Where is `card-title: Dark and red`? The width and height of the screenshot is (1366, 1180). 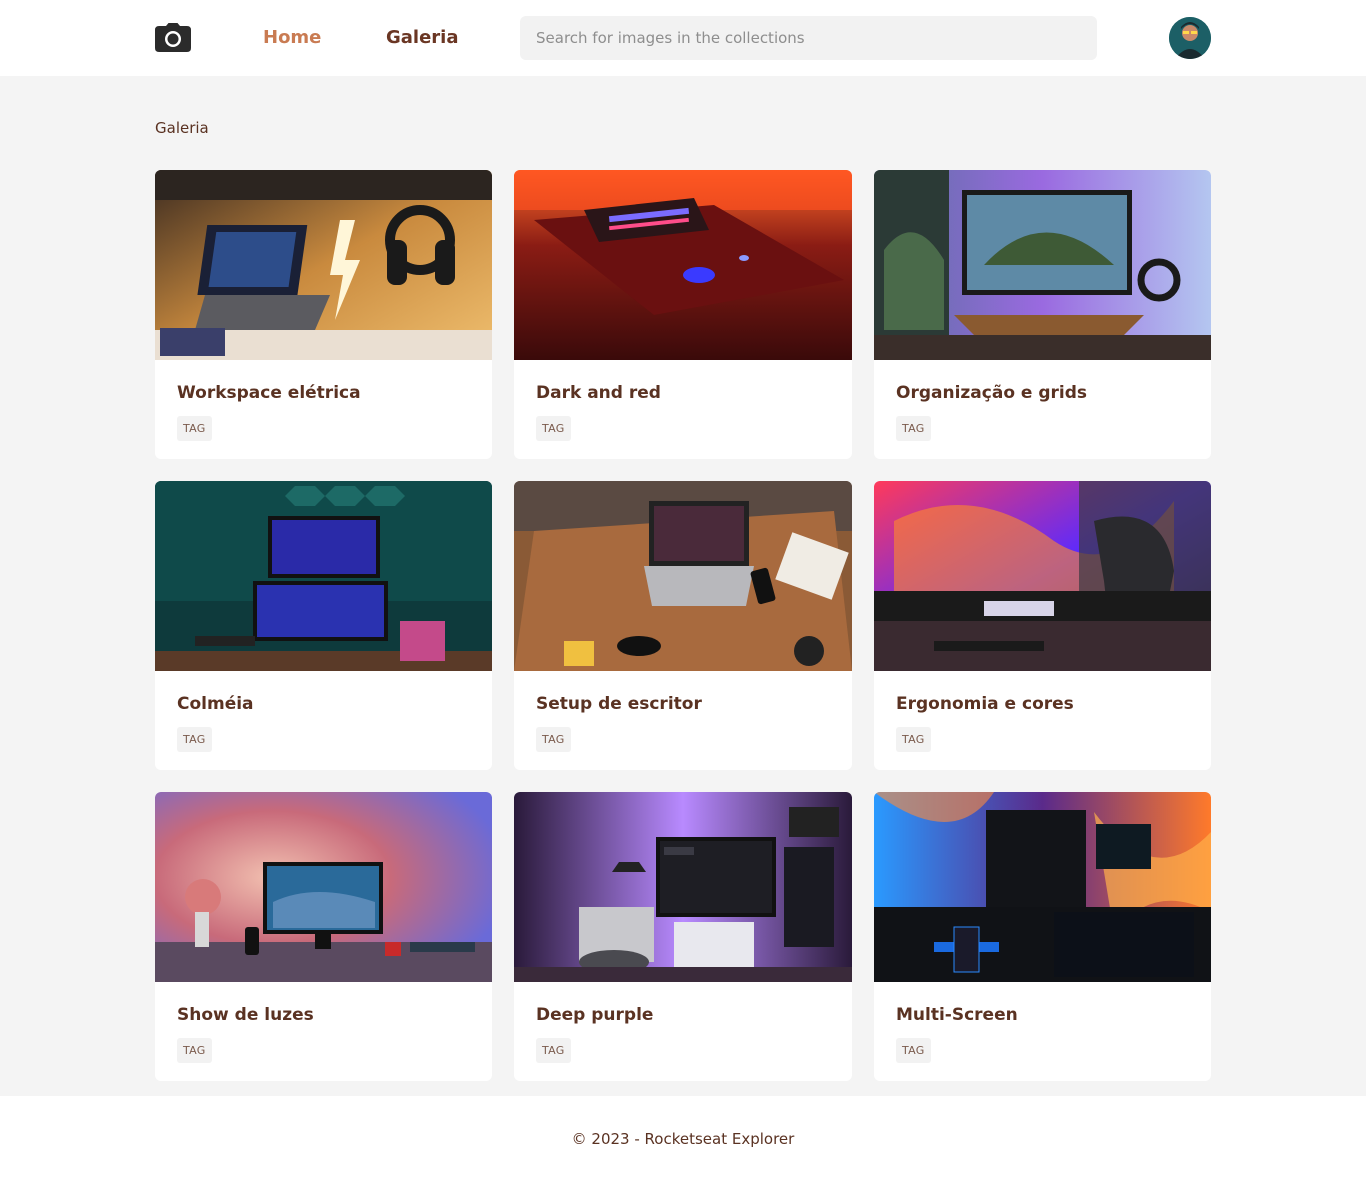 card-title: Dark and red is located at coordinates (598, 393).